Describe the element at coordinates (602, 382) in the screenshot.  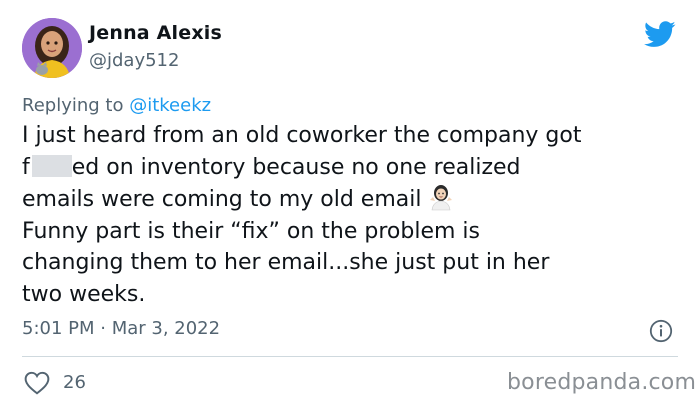
I see `watermark: boredpanda.com` at that location.